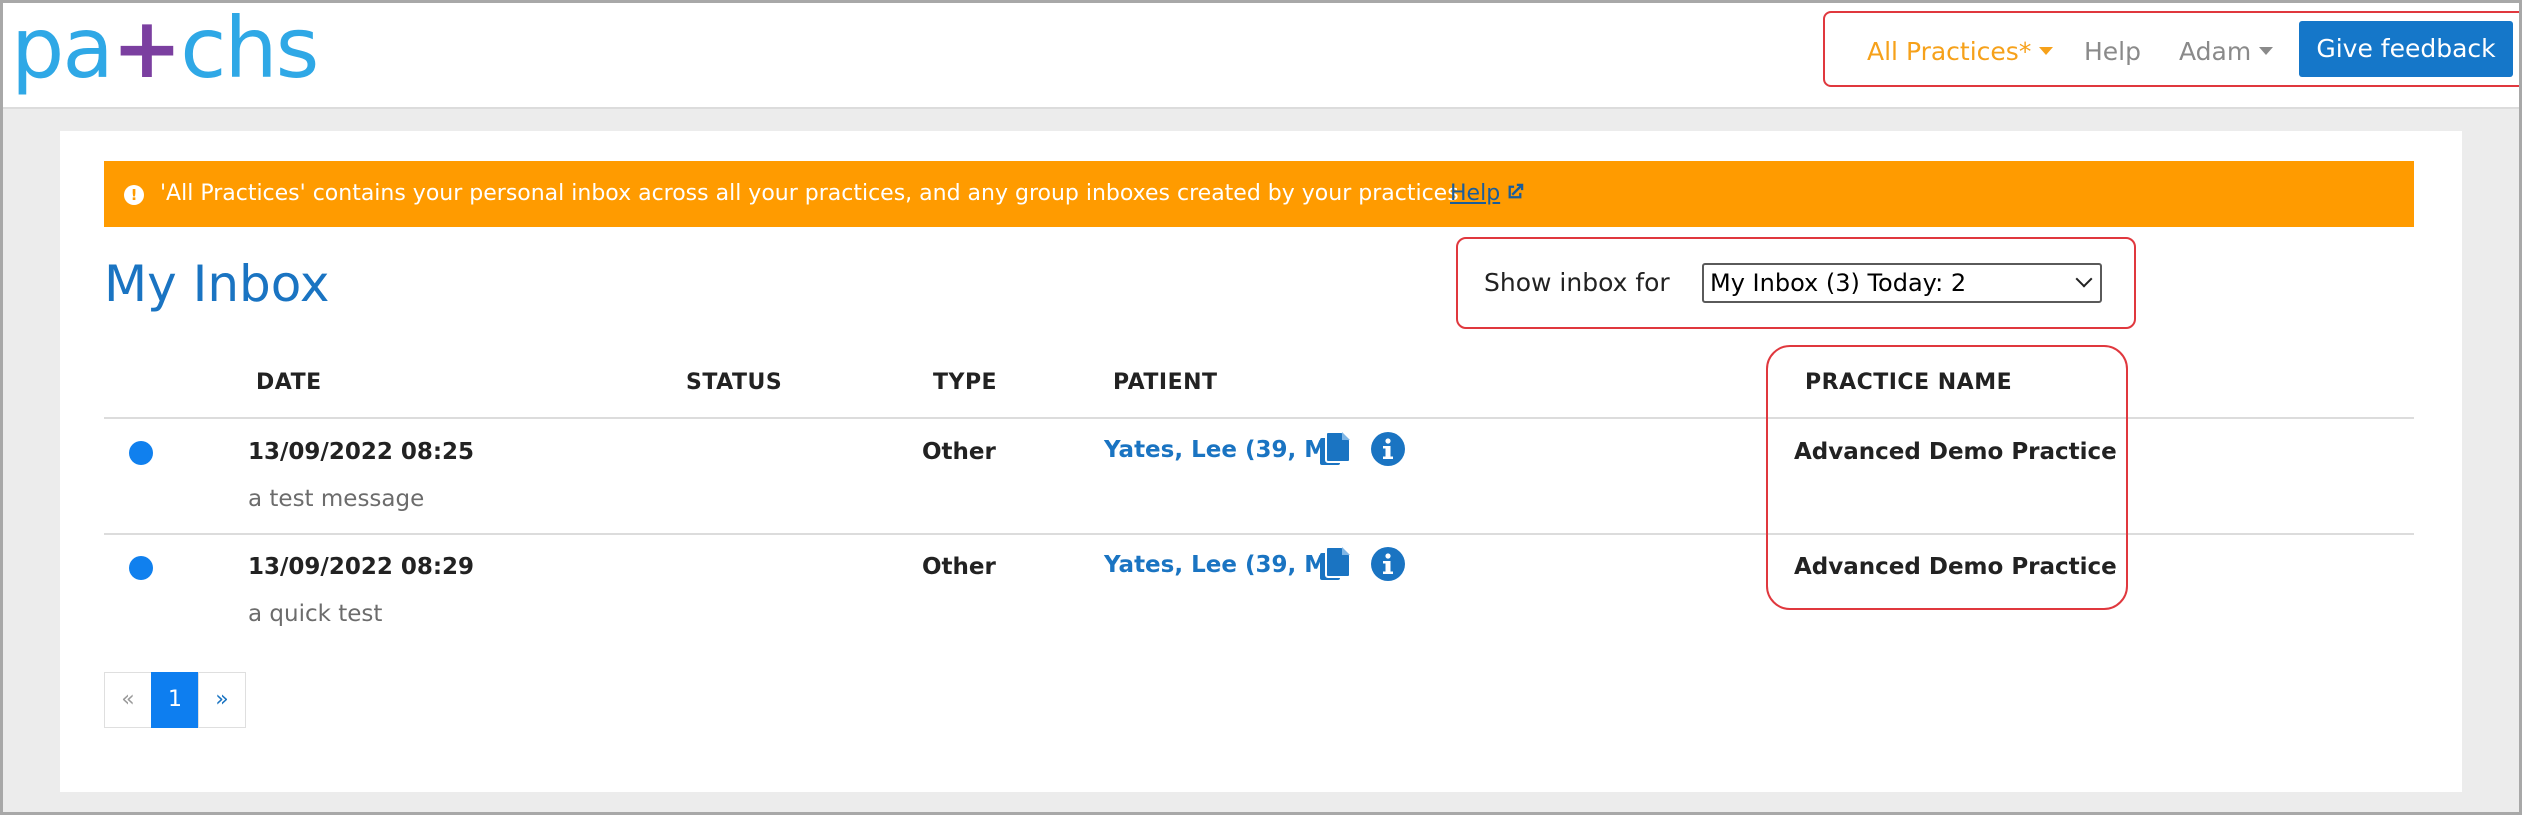  Describe the element at coordinates (1908, 383) in the screenshot. I see `column-header-practice-name: PRACTICE NAME` at that location.